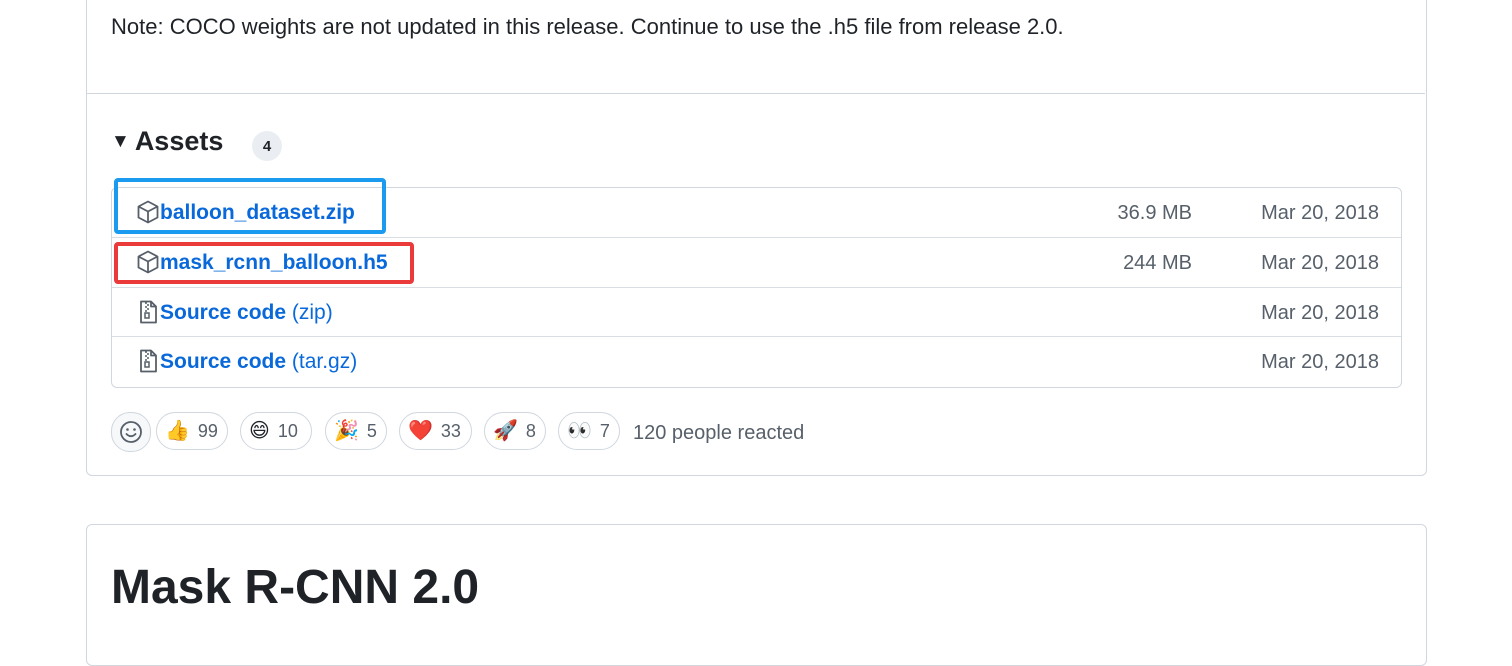 Image resolution: width=1512 pixels, height=666 pixels. Describe the element at coordinates (450, 430) in the screenshot. I see `reaction-count: 33` at that location.